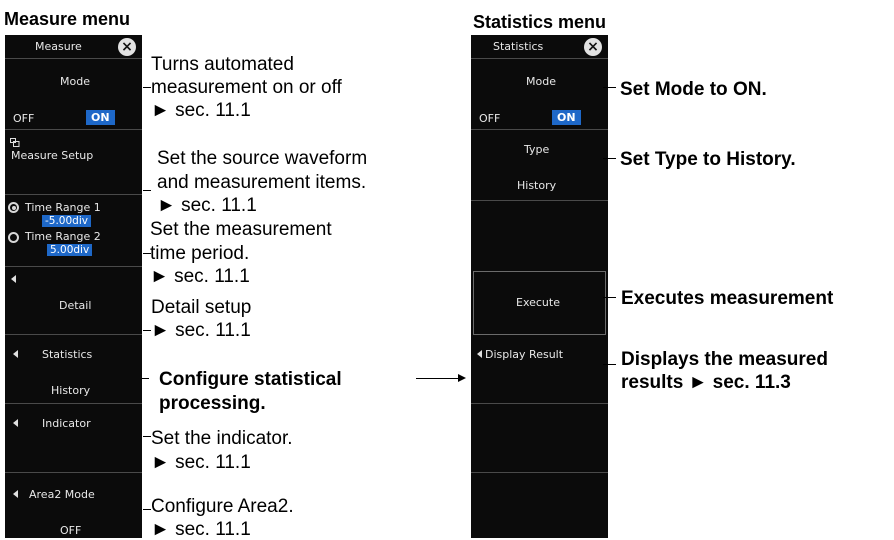 The width and height of the screenshot is (894, 540). Describe the element at coordinates (71, 530) in the screenshot. I see `area2-mode-value: OFF` at that location.